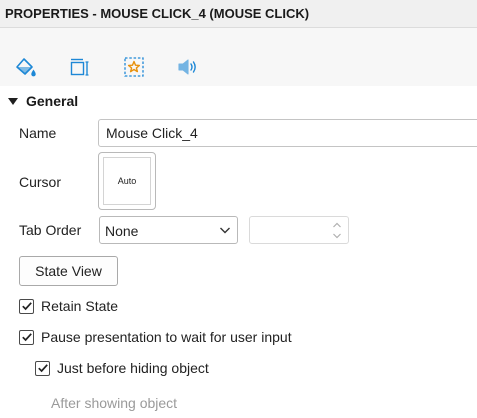 The image size is (477, 418). What do you see at coordinates (337, 236) in the screenshot?
I see `spin-down-icon` at bounding box center [337, 236].